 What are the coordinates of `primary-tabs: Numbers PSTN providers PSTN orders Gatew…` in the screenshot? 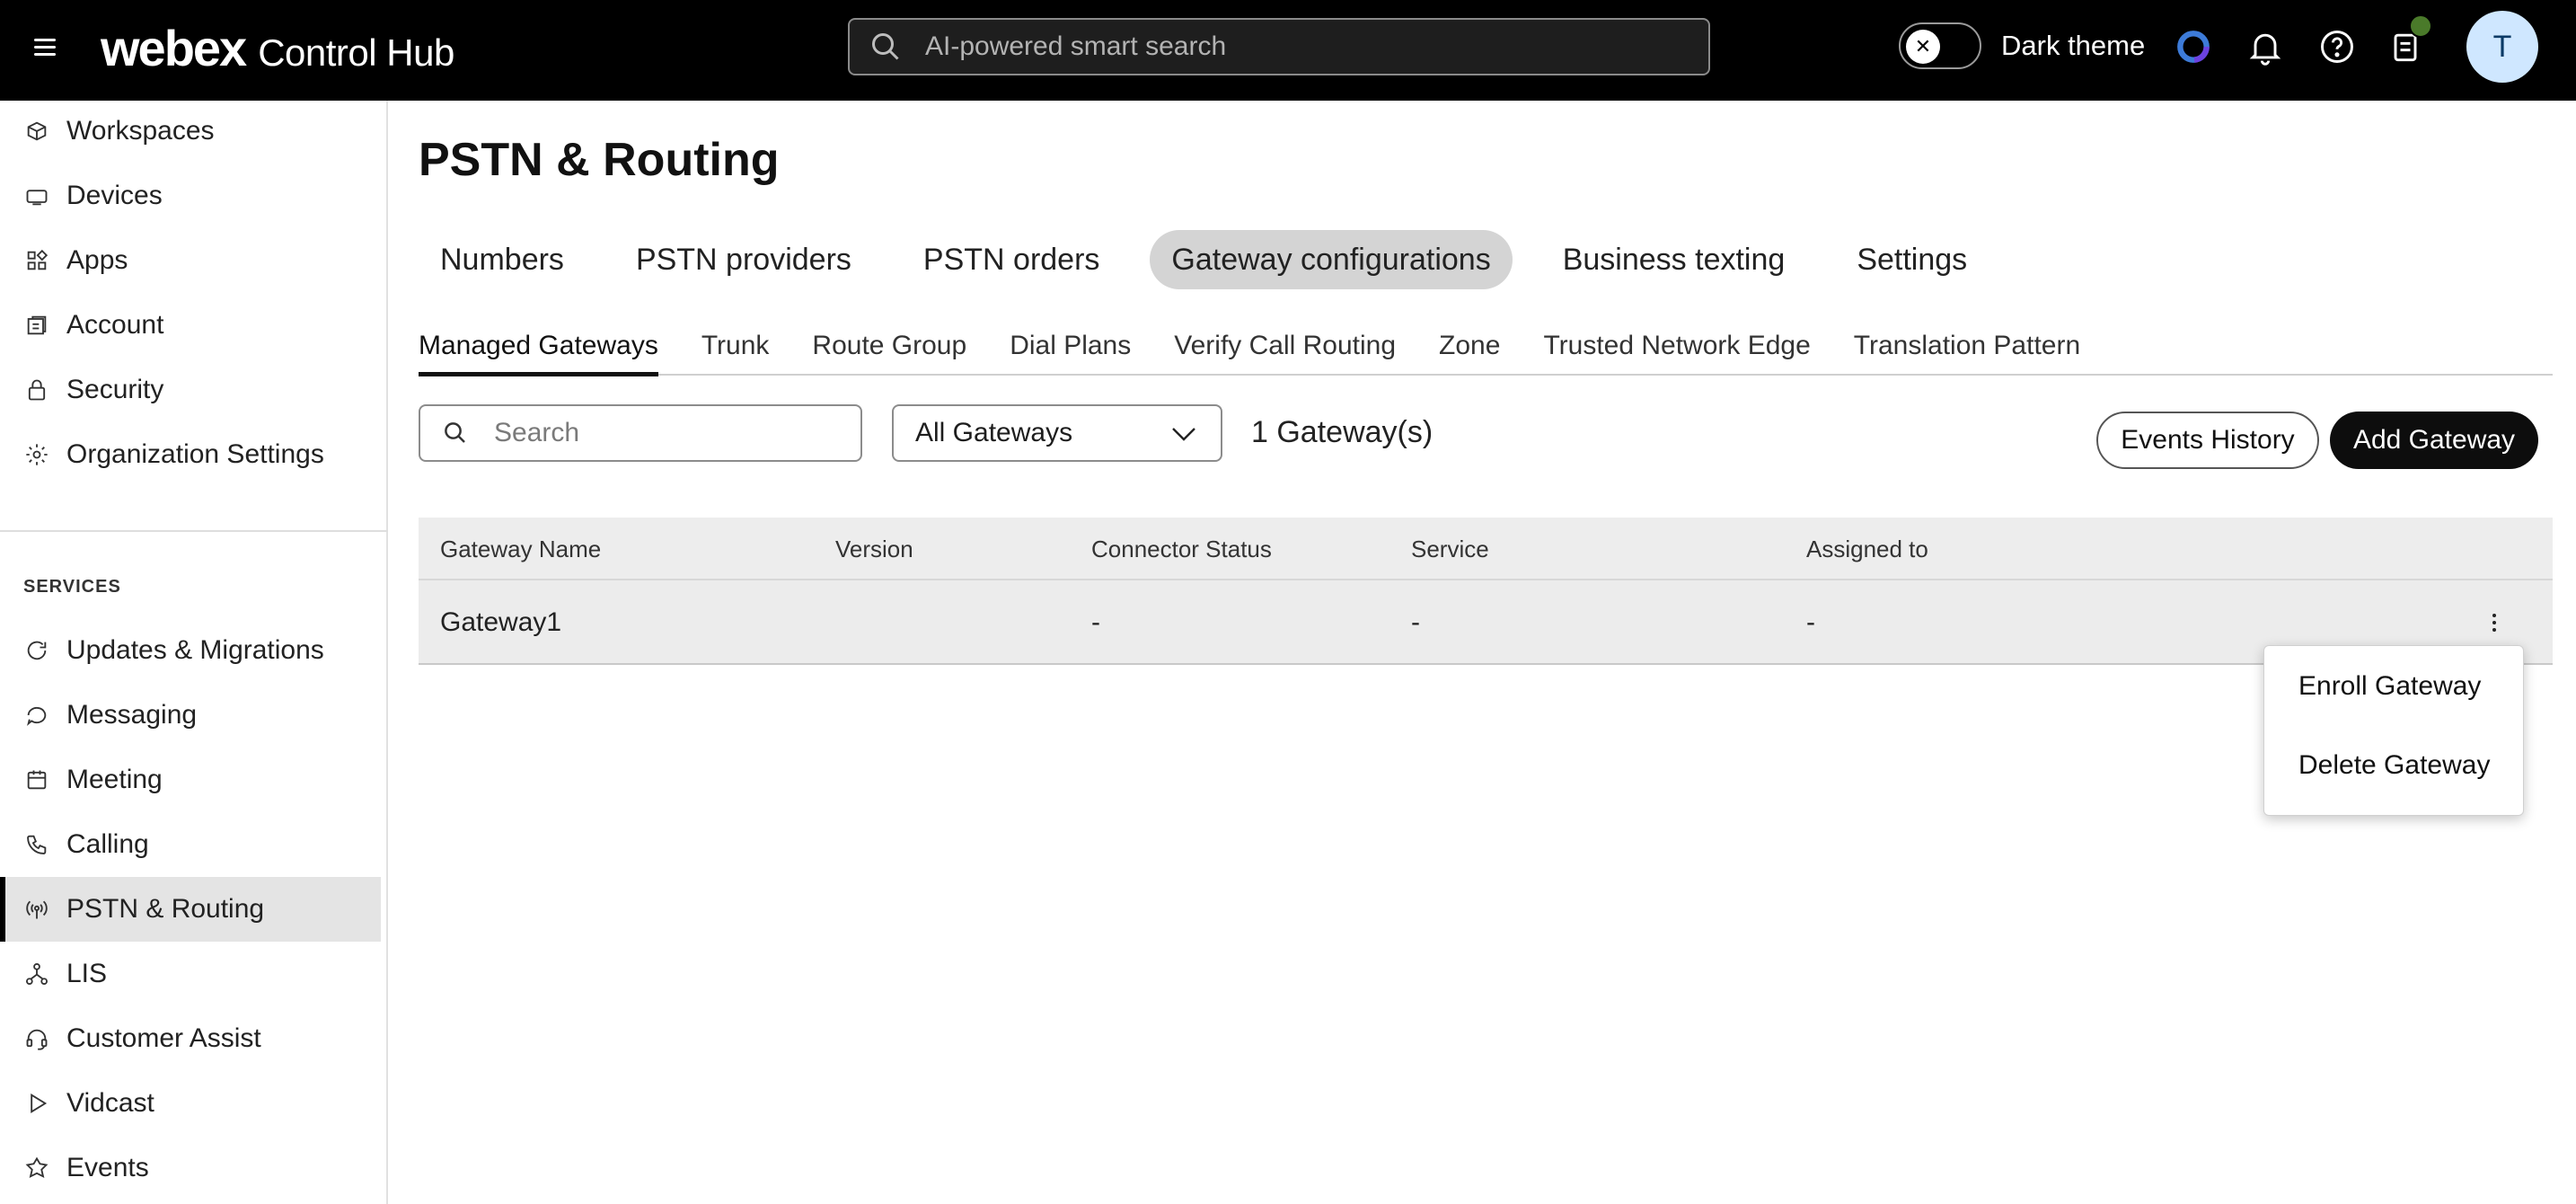 It's located at (1218, 259).